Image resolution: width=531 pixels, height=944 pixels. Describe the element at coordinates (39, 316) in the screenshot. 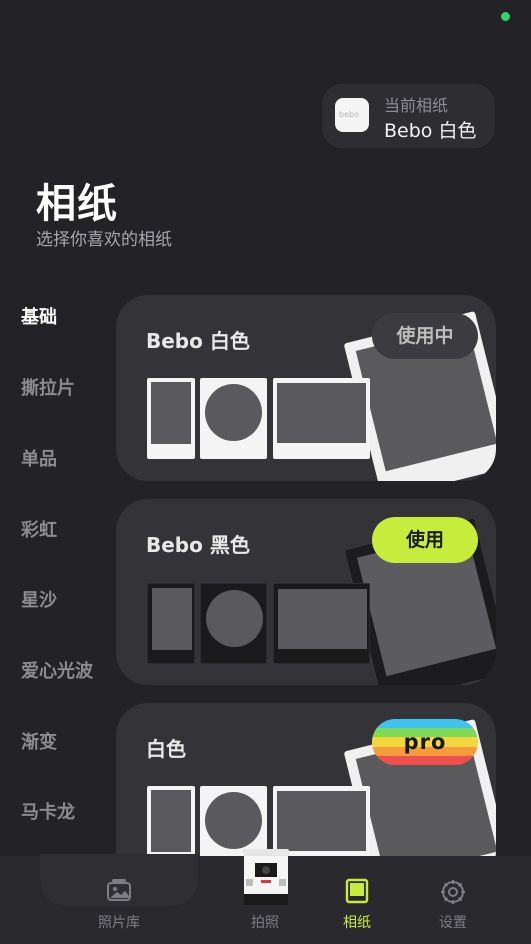

I see `category-item-basic: 基础` at that location.